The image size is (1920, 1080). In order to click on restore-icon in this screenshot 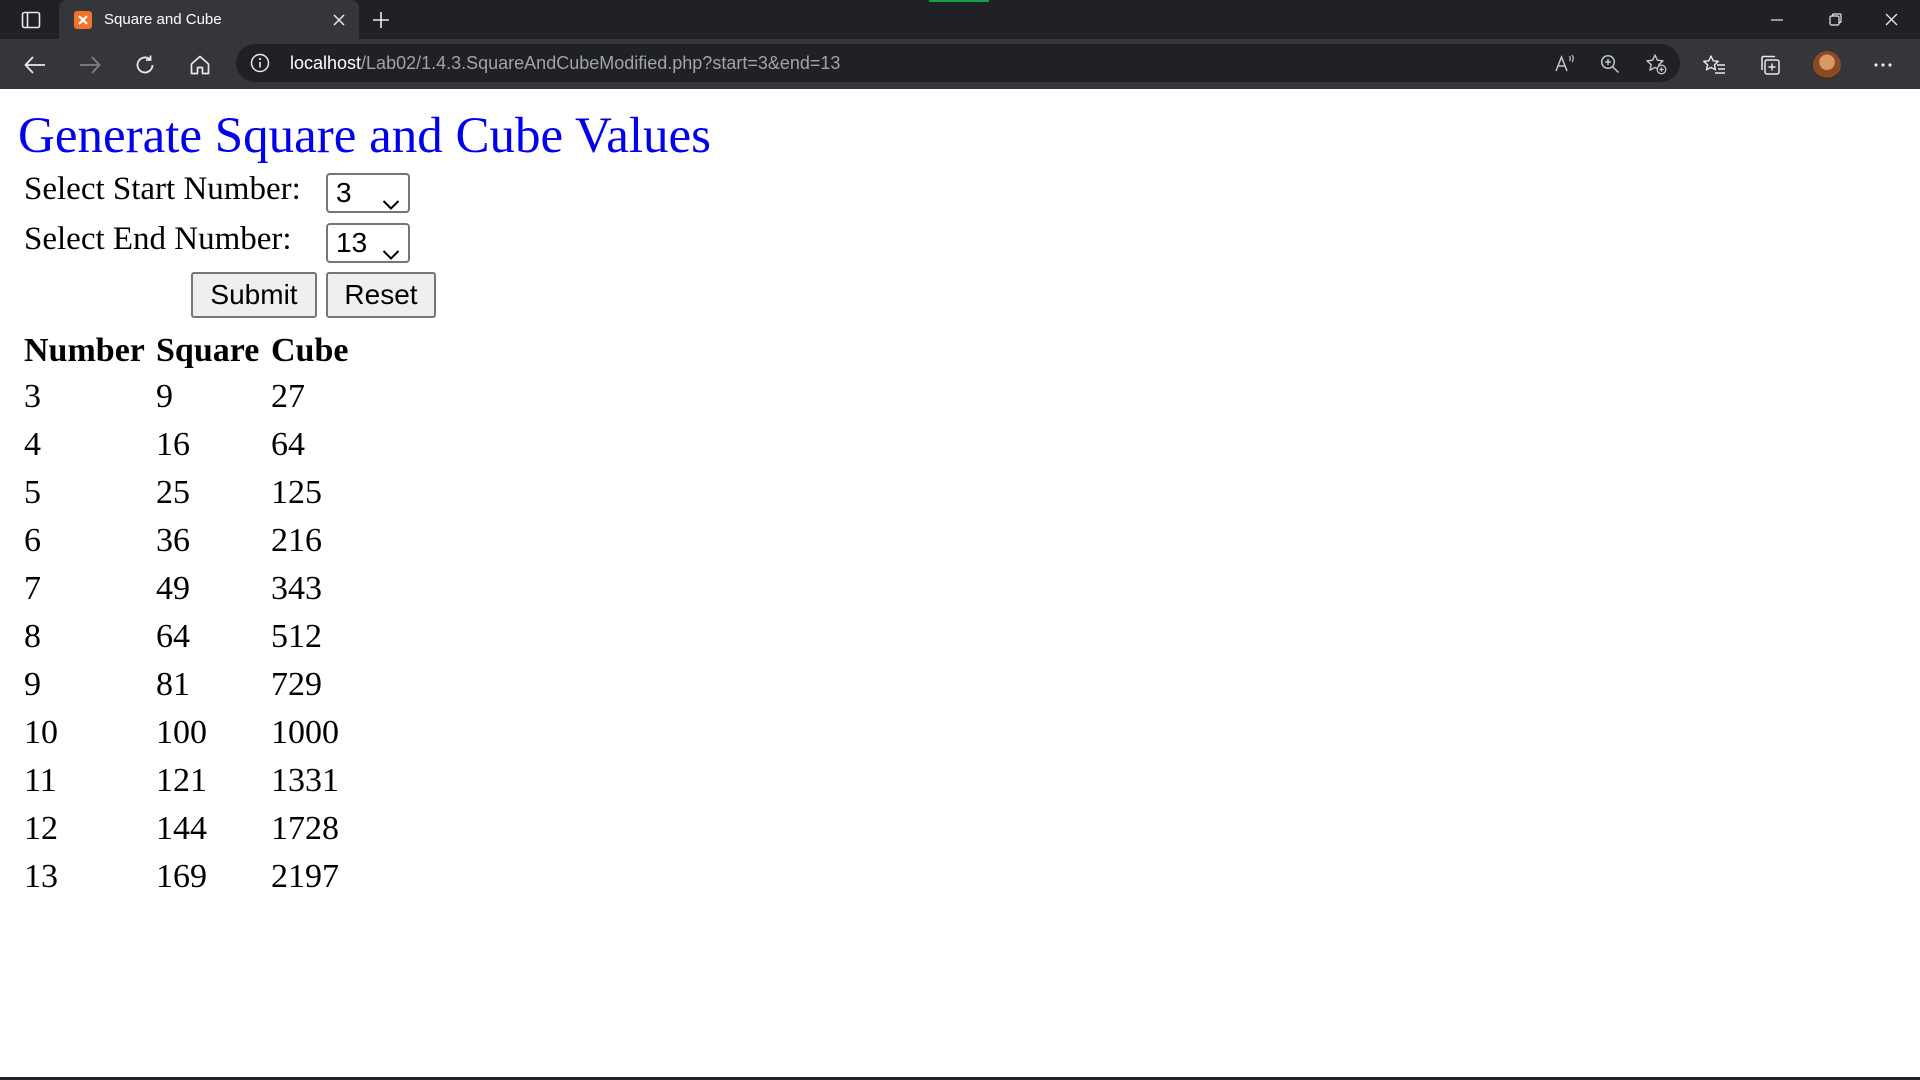, I will do `click(1835, 19)`.